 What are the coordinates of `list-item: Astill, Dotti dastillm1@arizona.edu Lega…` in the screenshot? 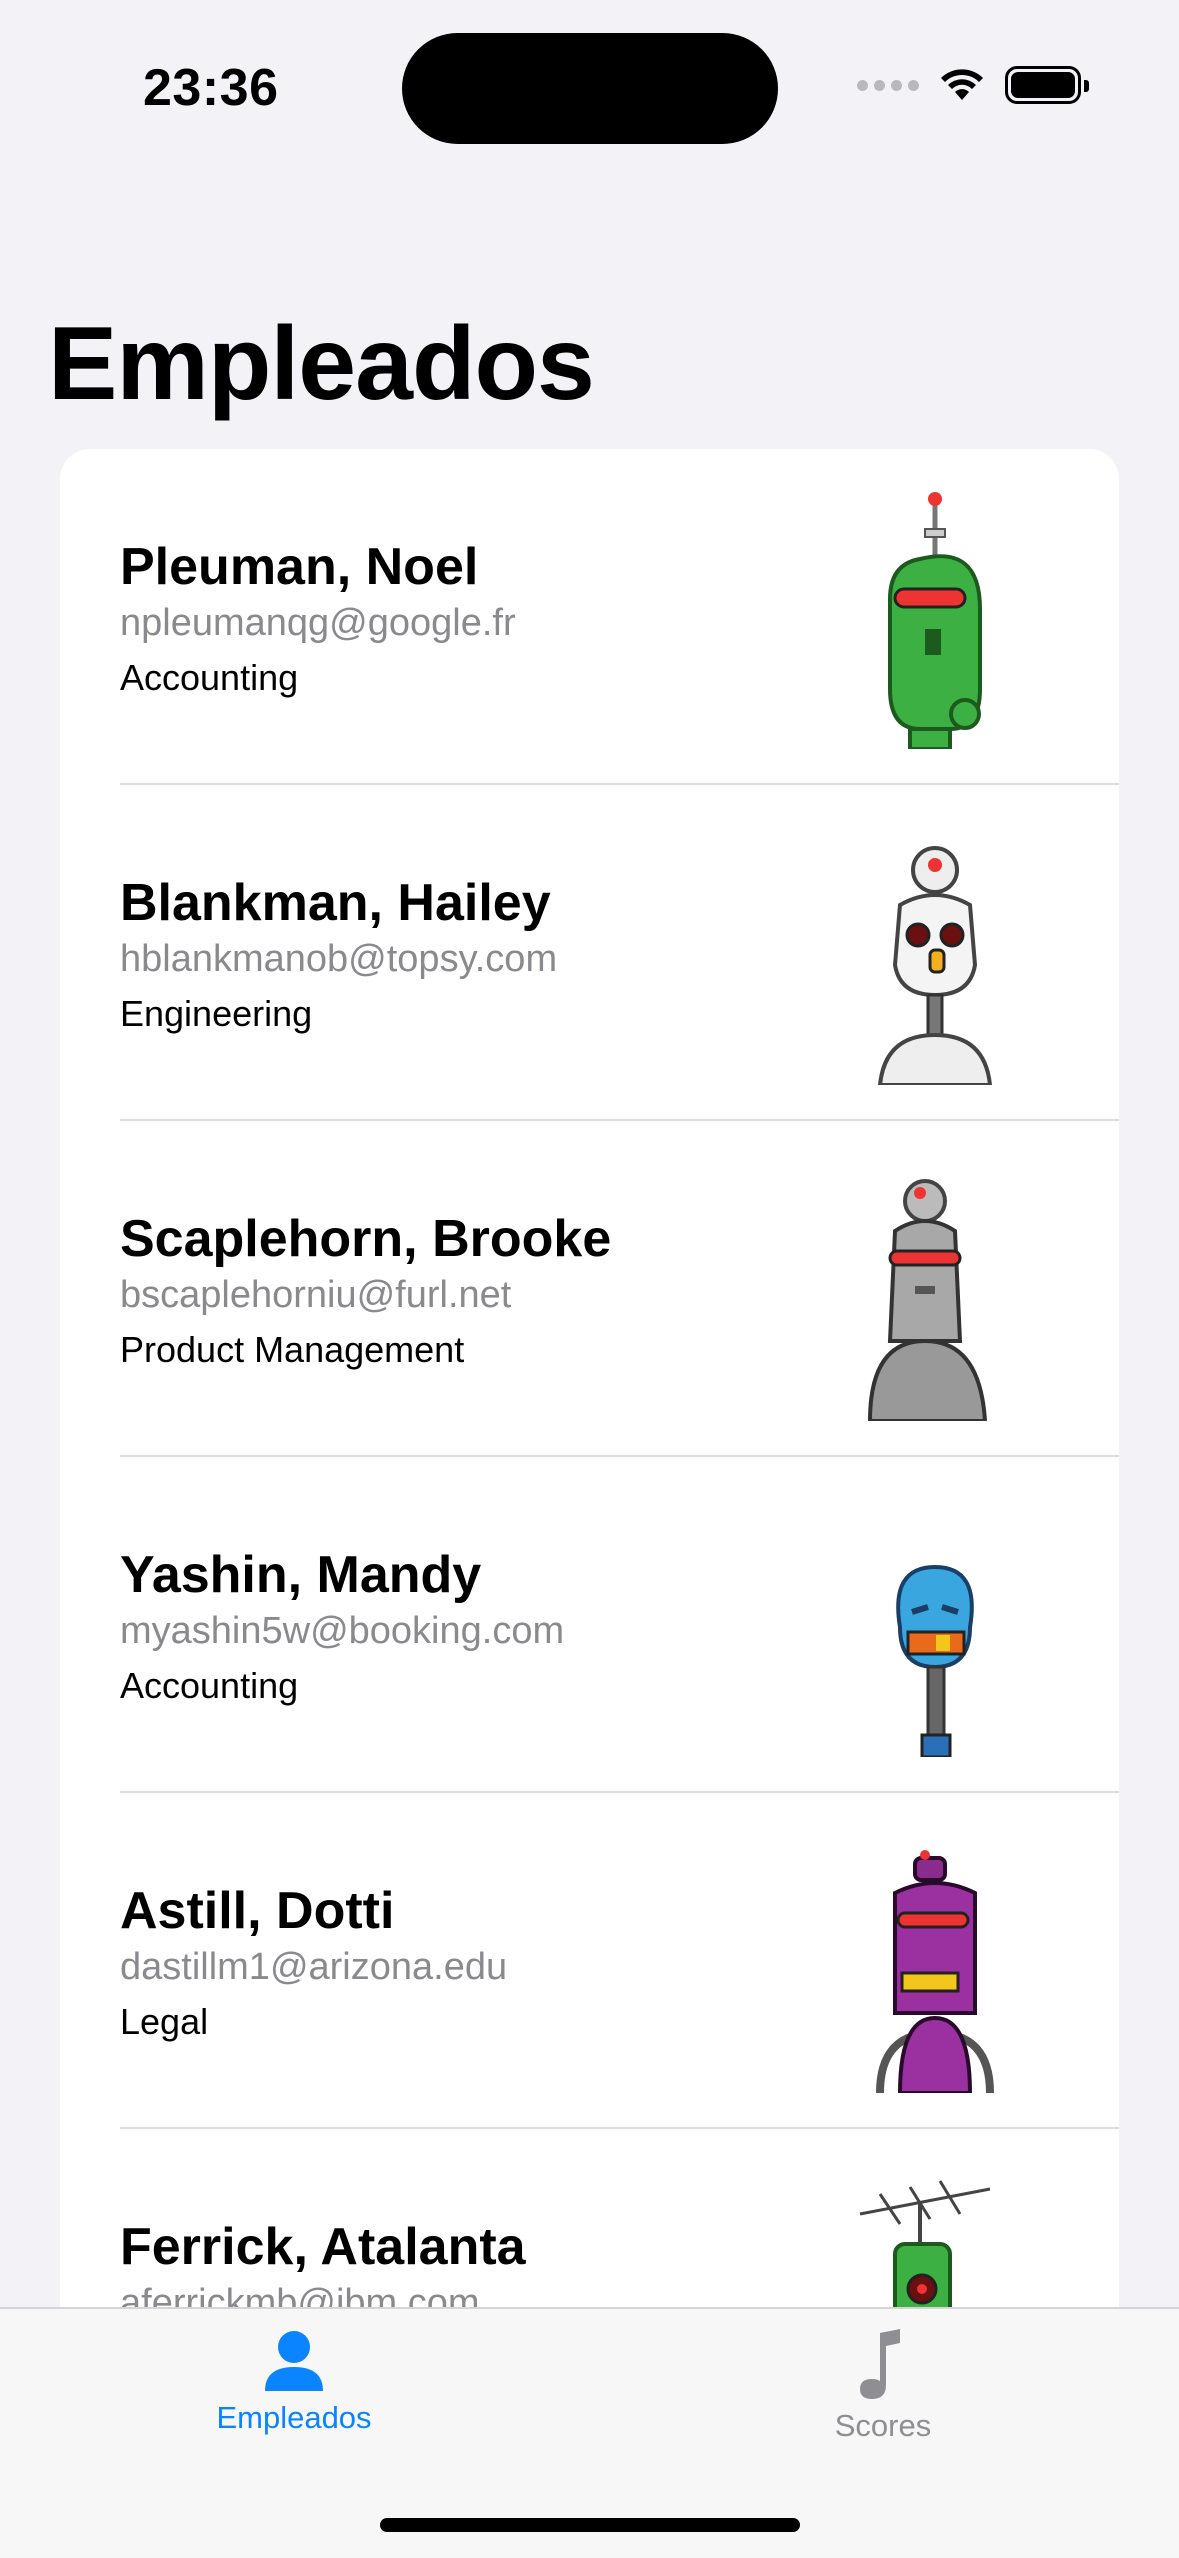 It's located at (589, 1961).